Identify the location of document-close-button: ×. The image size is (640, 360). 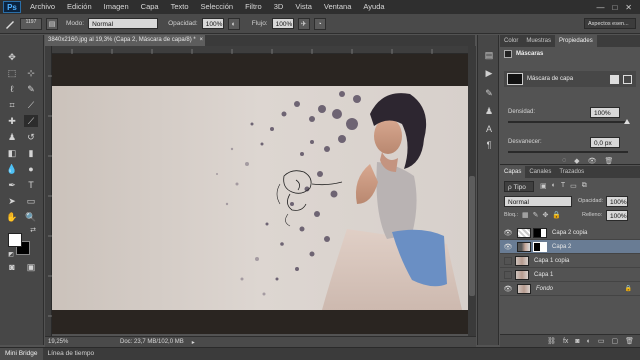
(201, 40).